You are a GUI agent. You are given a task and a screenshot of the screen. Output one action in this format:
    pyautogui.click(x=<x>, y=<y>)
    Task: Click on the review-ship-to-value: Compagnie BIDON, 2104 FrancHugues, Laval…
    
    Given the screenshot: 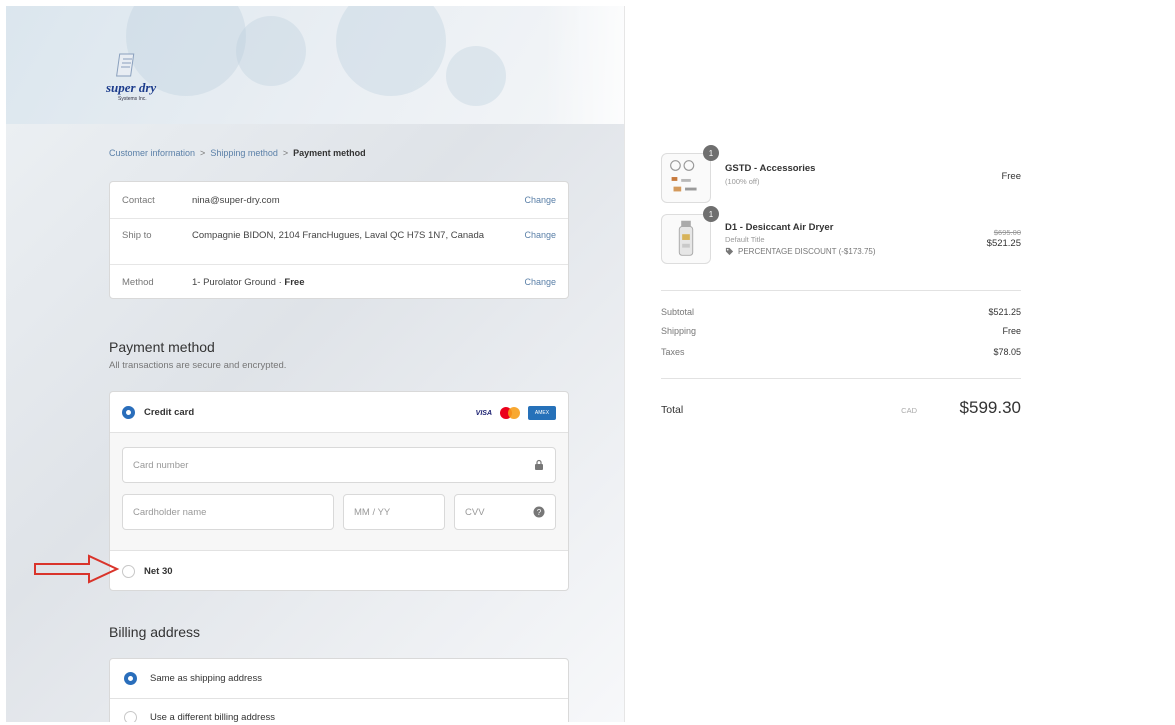 What is the action you would take?
    pyautogui.click(x=338, y=235)
    